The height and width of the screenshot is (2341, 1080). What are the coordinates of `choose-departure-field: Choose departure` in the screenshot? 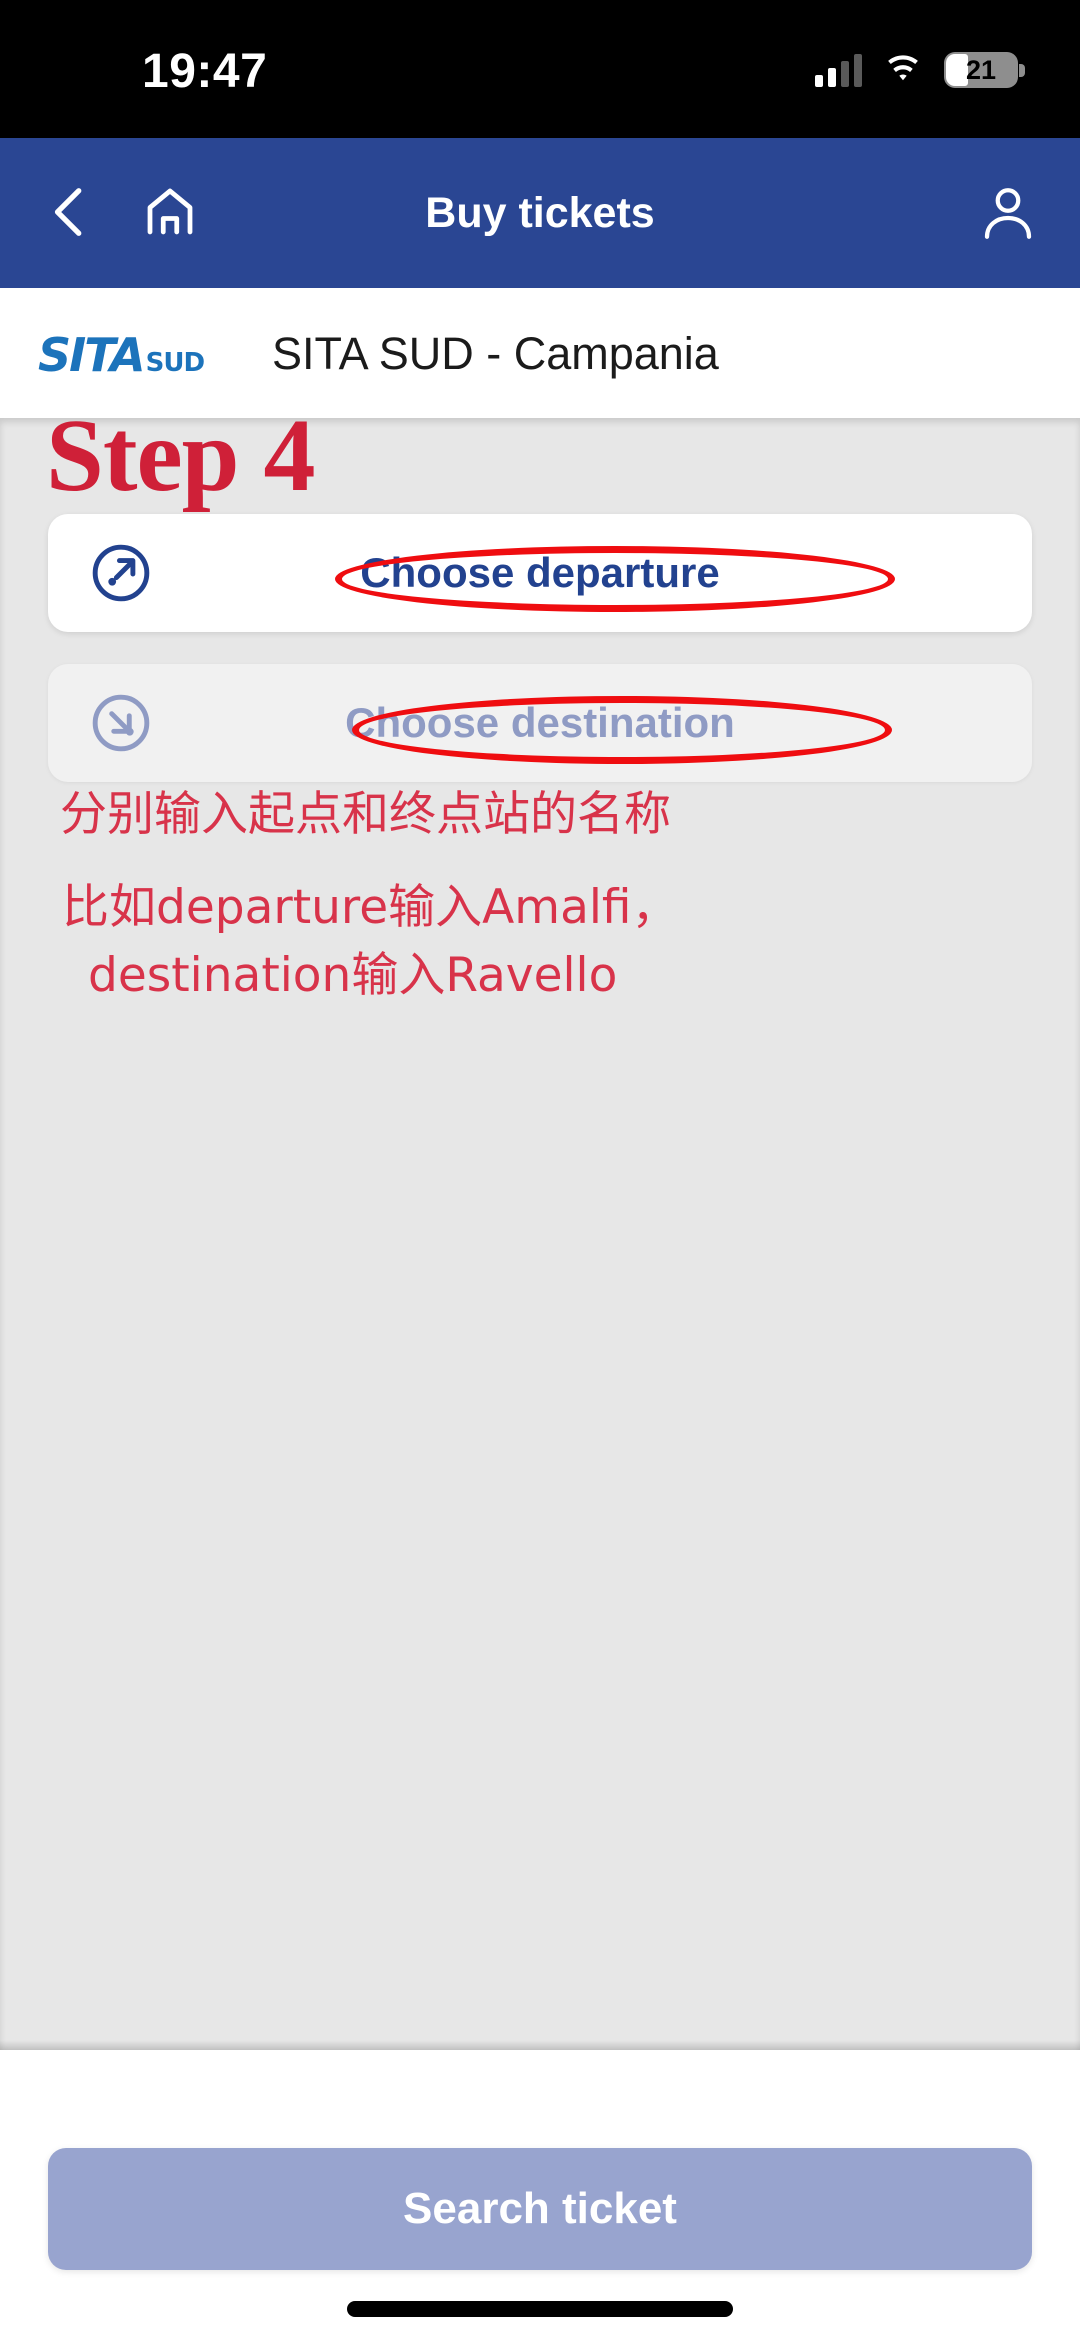 It's located at (540, 573).